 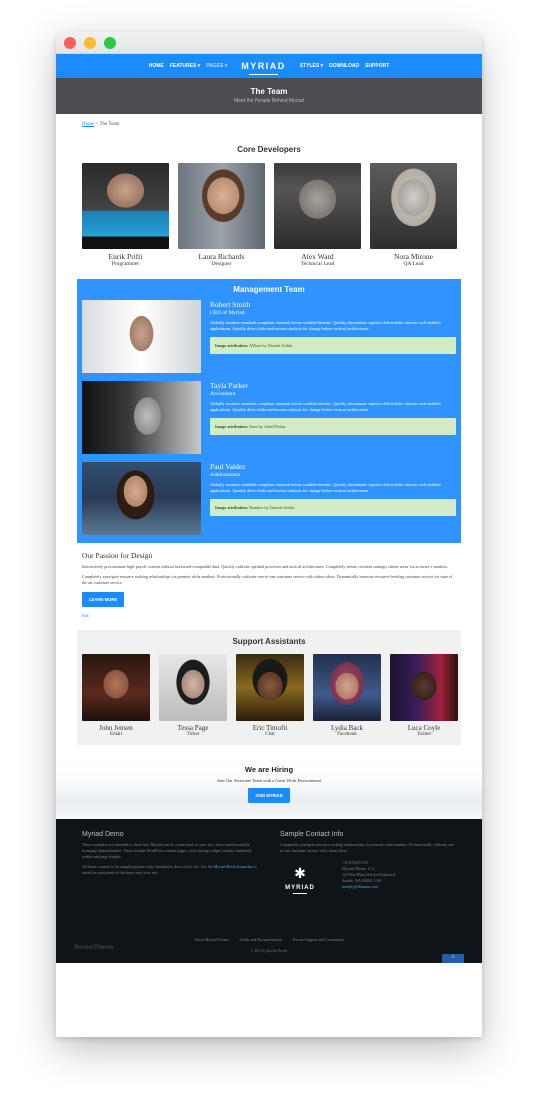 What do you see at coordinates (109, 124) in the screenshot?
I see `breadcrumb-current: The Team` at bounding box center [109, 124].